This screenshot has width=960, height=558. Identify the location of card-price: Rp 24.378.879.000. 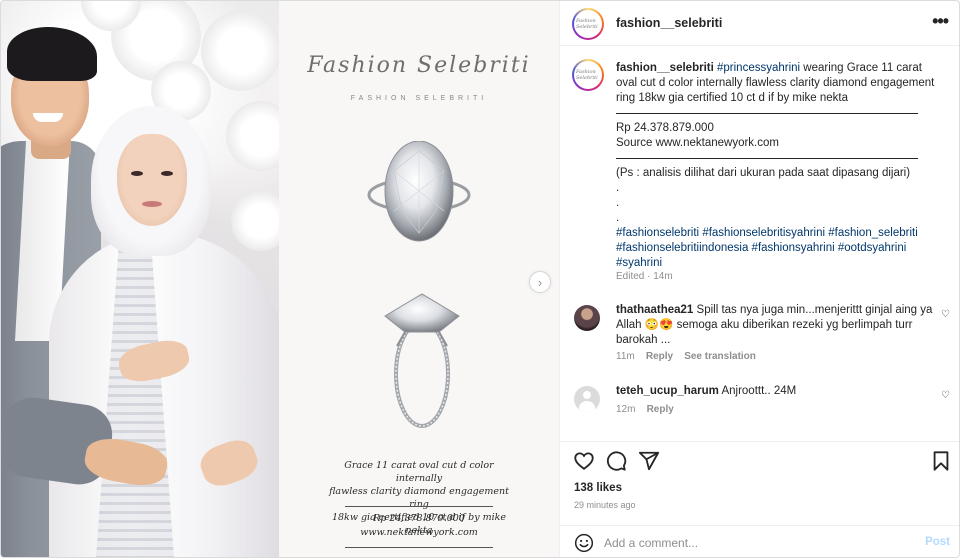
(419, 518).